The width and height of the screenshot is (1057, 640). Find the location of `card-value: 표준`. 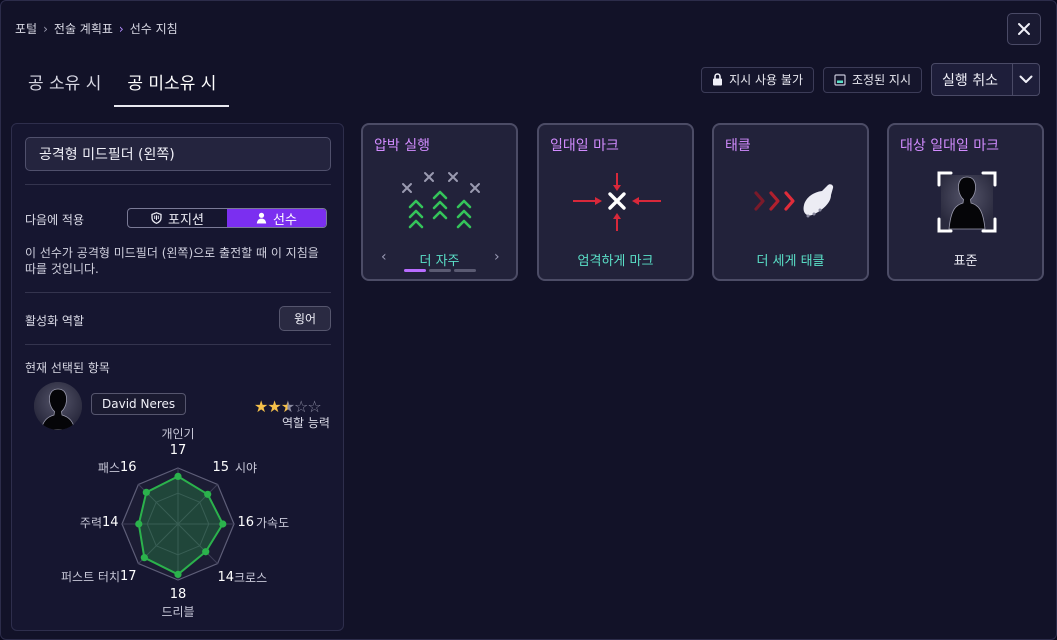

card-value: 표준 is located at coordinates (965, 261).